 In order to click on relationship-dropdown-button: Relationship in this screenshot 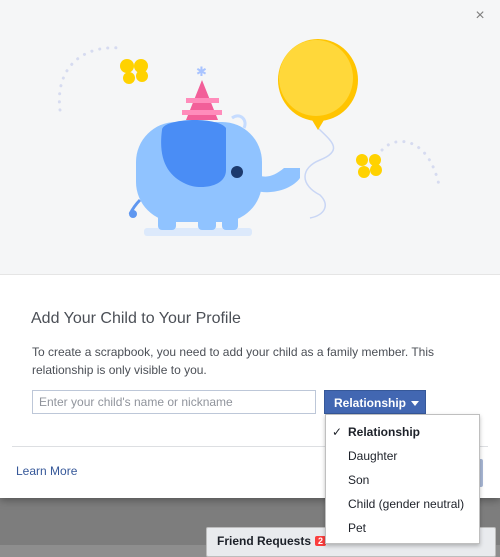, I will do `click(375, 402)`.